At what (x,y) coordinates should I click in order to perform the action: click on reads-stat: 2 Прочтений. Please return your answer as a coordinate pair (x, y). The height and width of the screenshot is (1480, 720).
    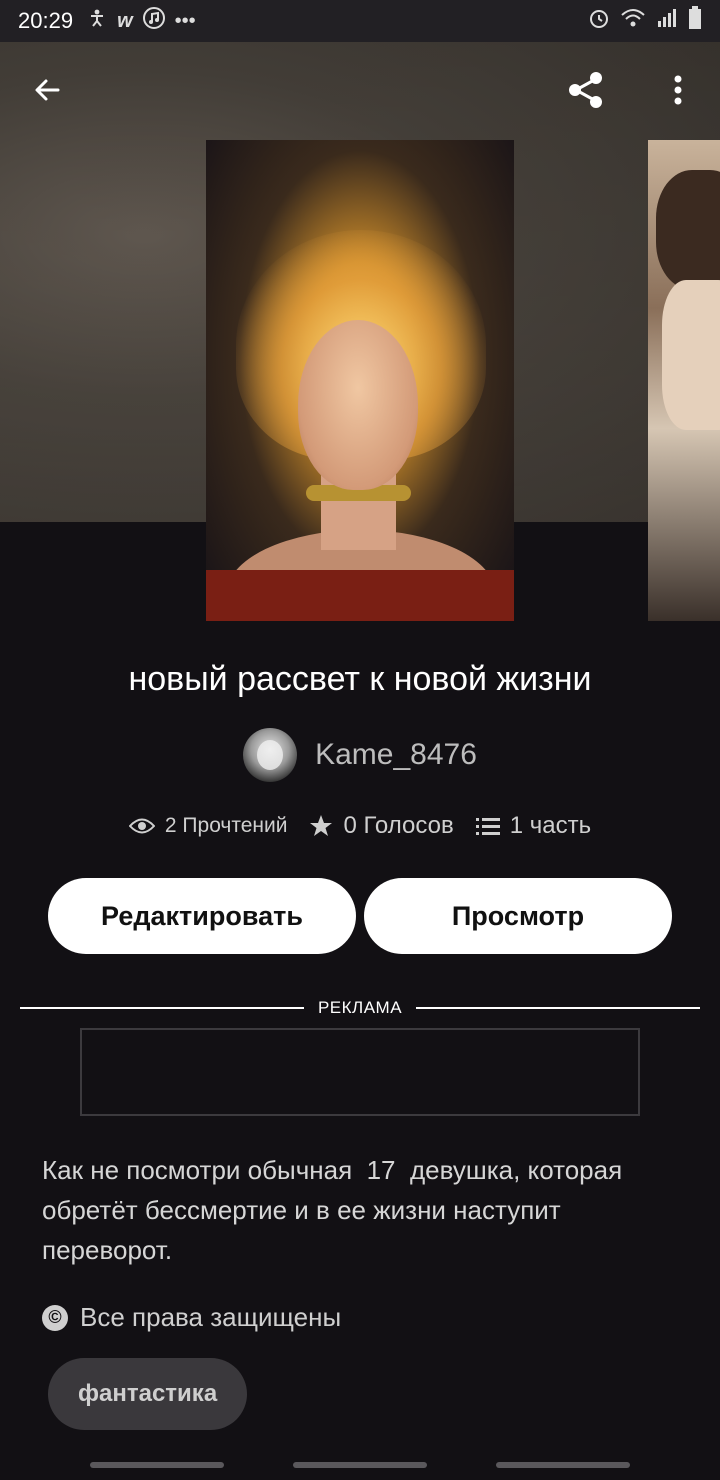
    Looking at the image, I should click on (208, 826).